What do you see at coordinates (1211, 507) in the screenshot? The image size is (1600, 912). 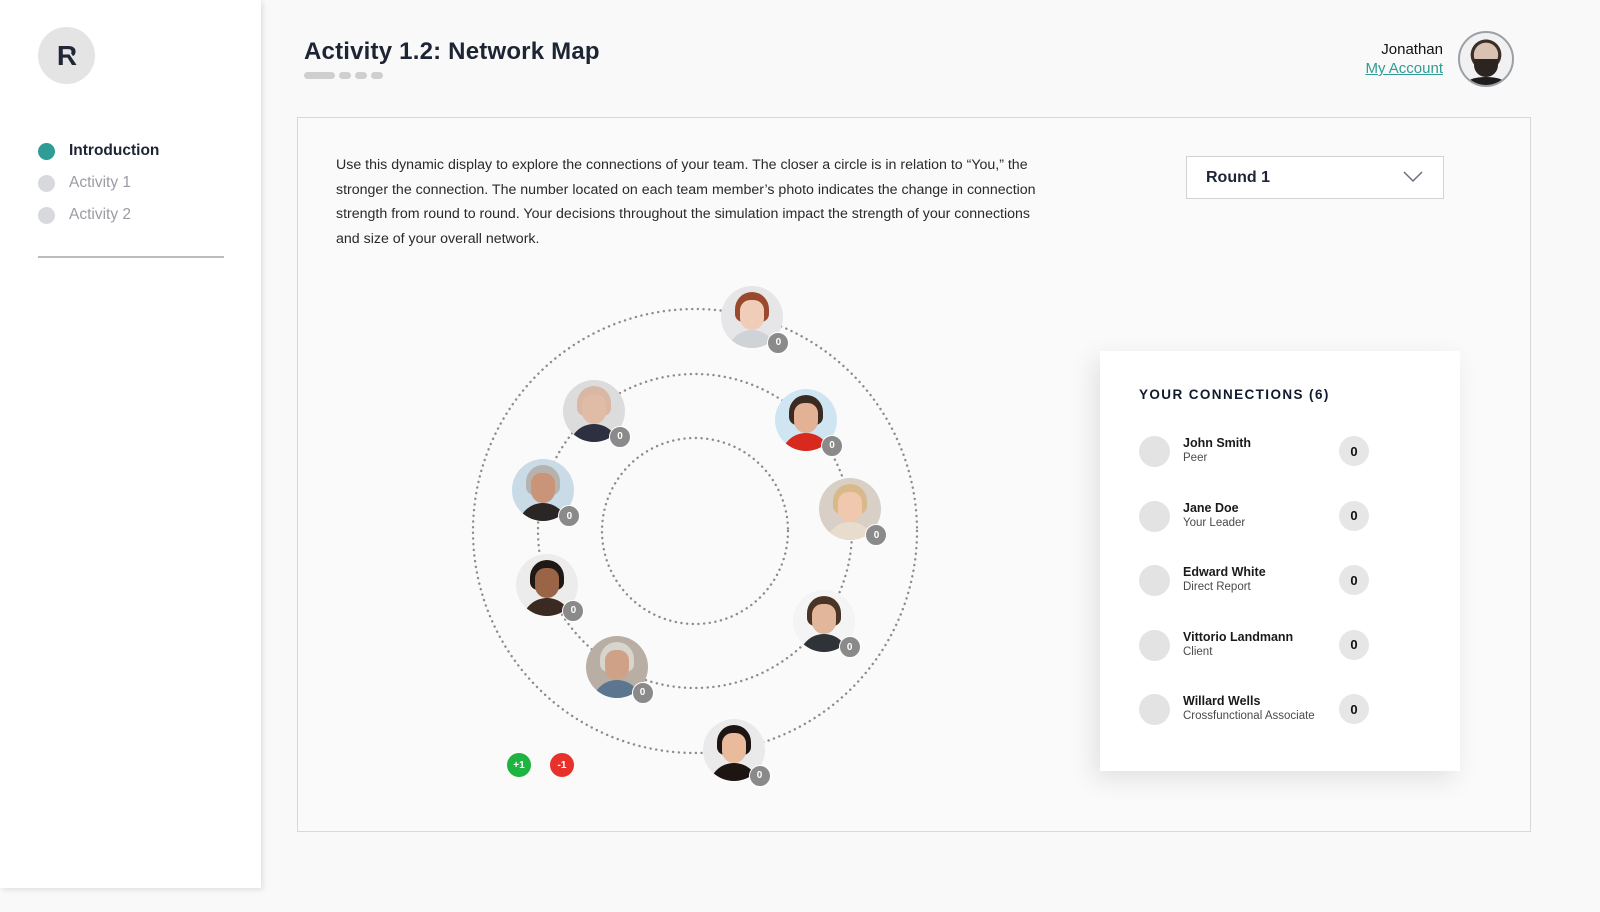 I see `connection-name: Jane Doe` at bounding box center [1211, 507].